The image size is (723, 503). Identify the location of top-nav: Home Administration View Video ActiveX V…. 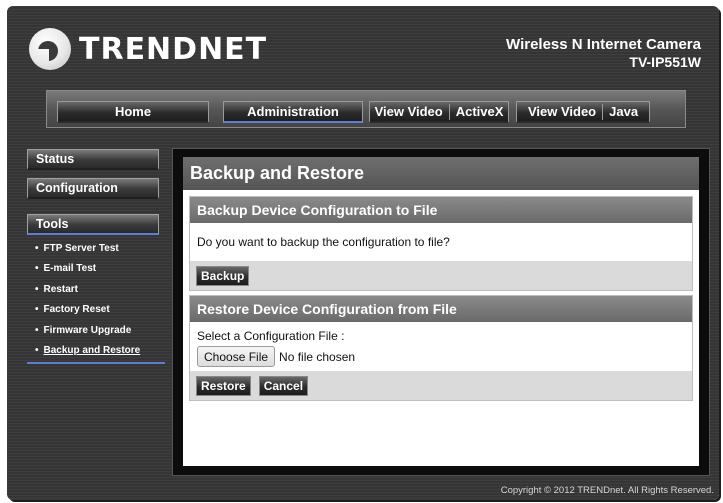
(366, 109).